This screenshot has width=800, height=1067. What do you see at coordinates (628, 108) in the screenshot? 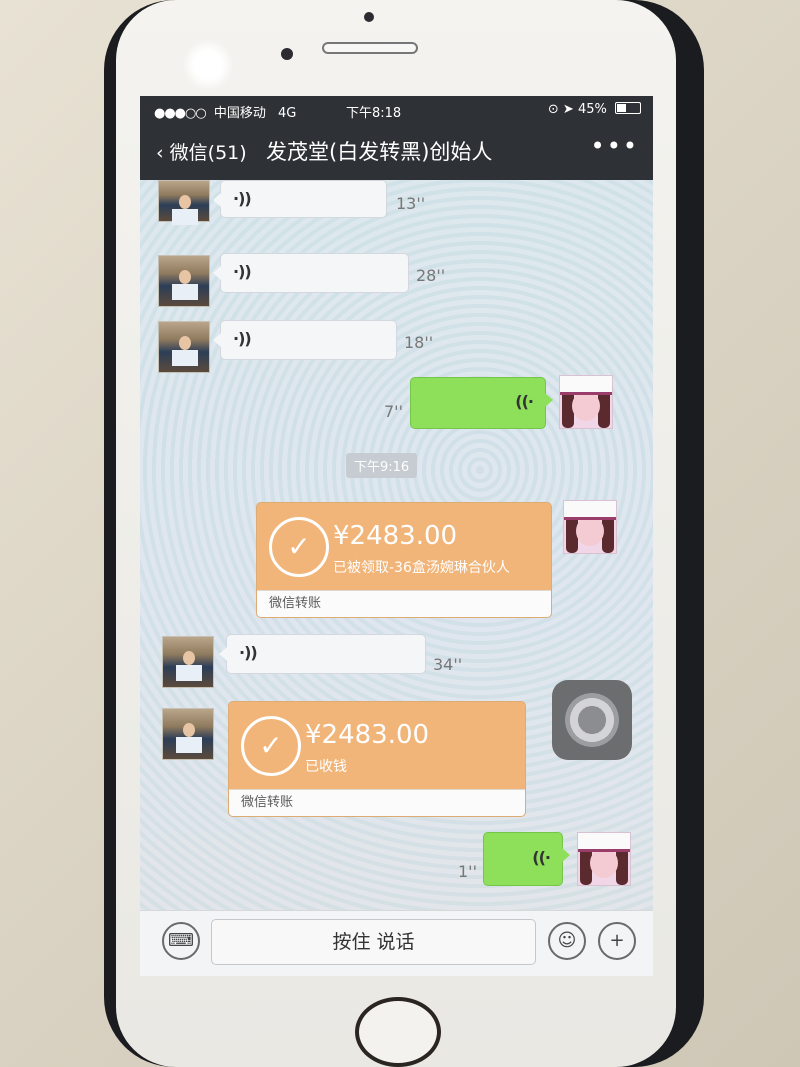
I see `battery-icon` at bounding box center [628, 108].